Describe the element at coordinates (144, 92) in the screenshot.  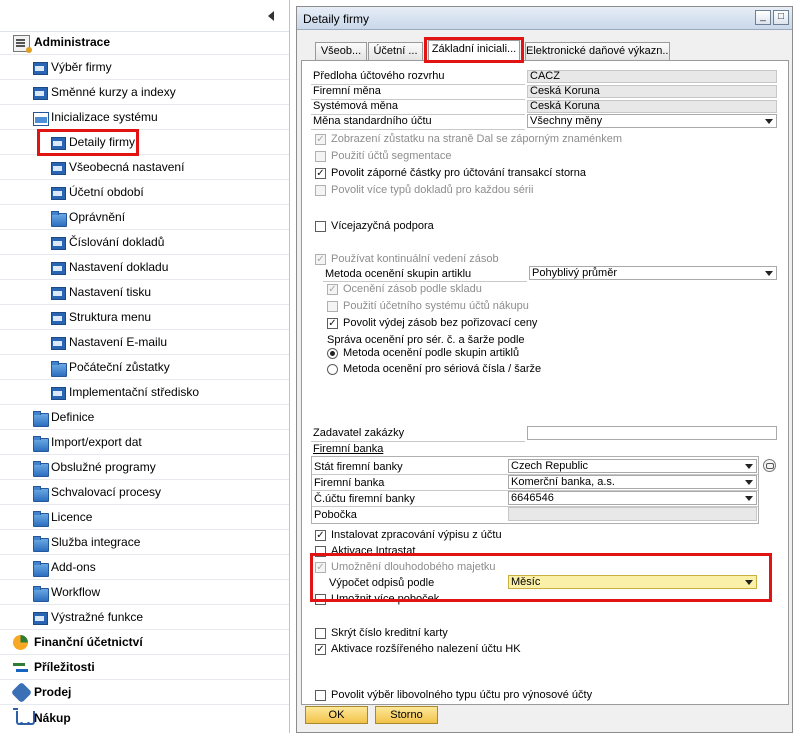
I see `nav-item-smenne-kurzy: Směnné kurzy a indexy` at that location.